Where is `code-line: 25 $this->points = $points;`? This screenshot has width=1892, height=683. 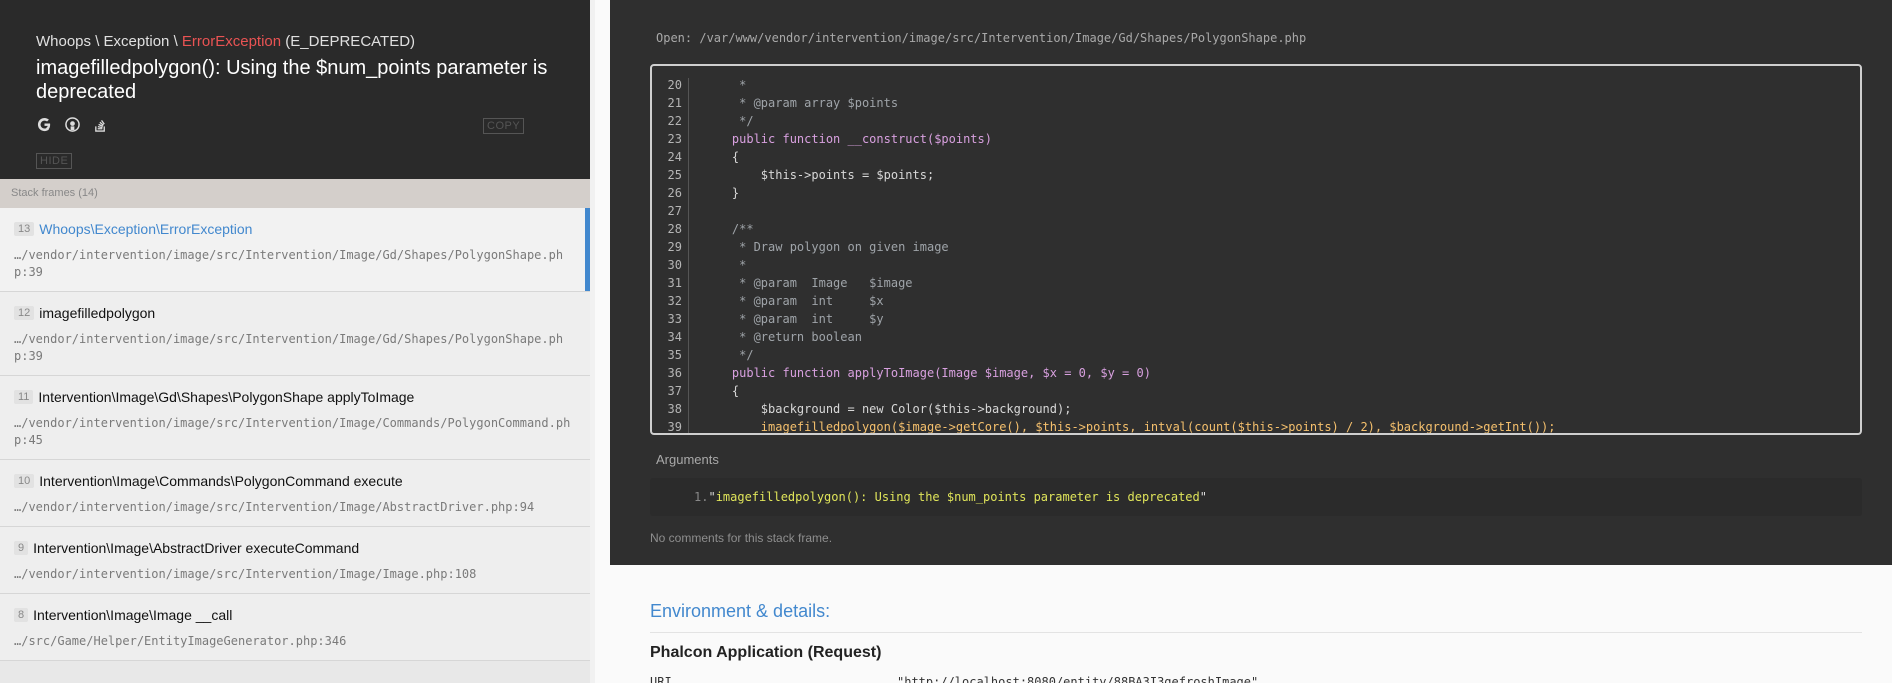
code-line: 25 $this->points = $points; is located at coordinates (1256, 177).